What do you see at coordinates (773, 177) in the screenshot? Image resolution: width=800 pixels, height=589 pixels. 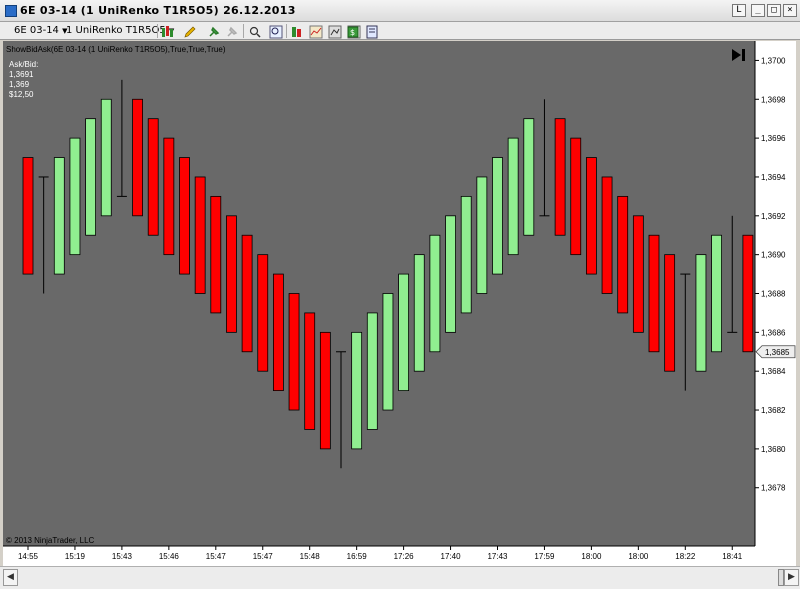 I see `y-axis-tick-label: 1,3694` at bounding box center [773, 177].